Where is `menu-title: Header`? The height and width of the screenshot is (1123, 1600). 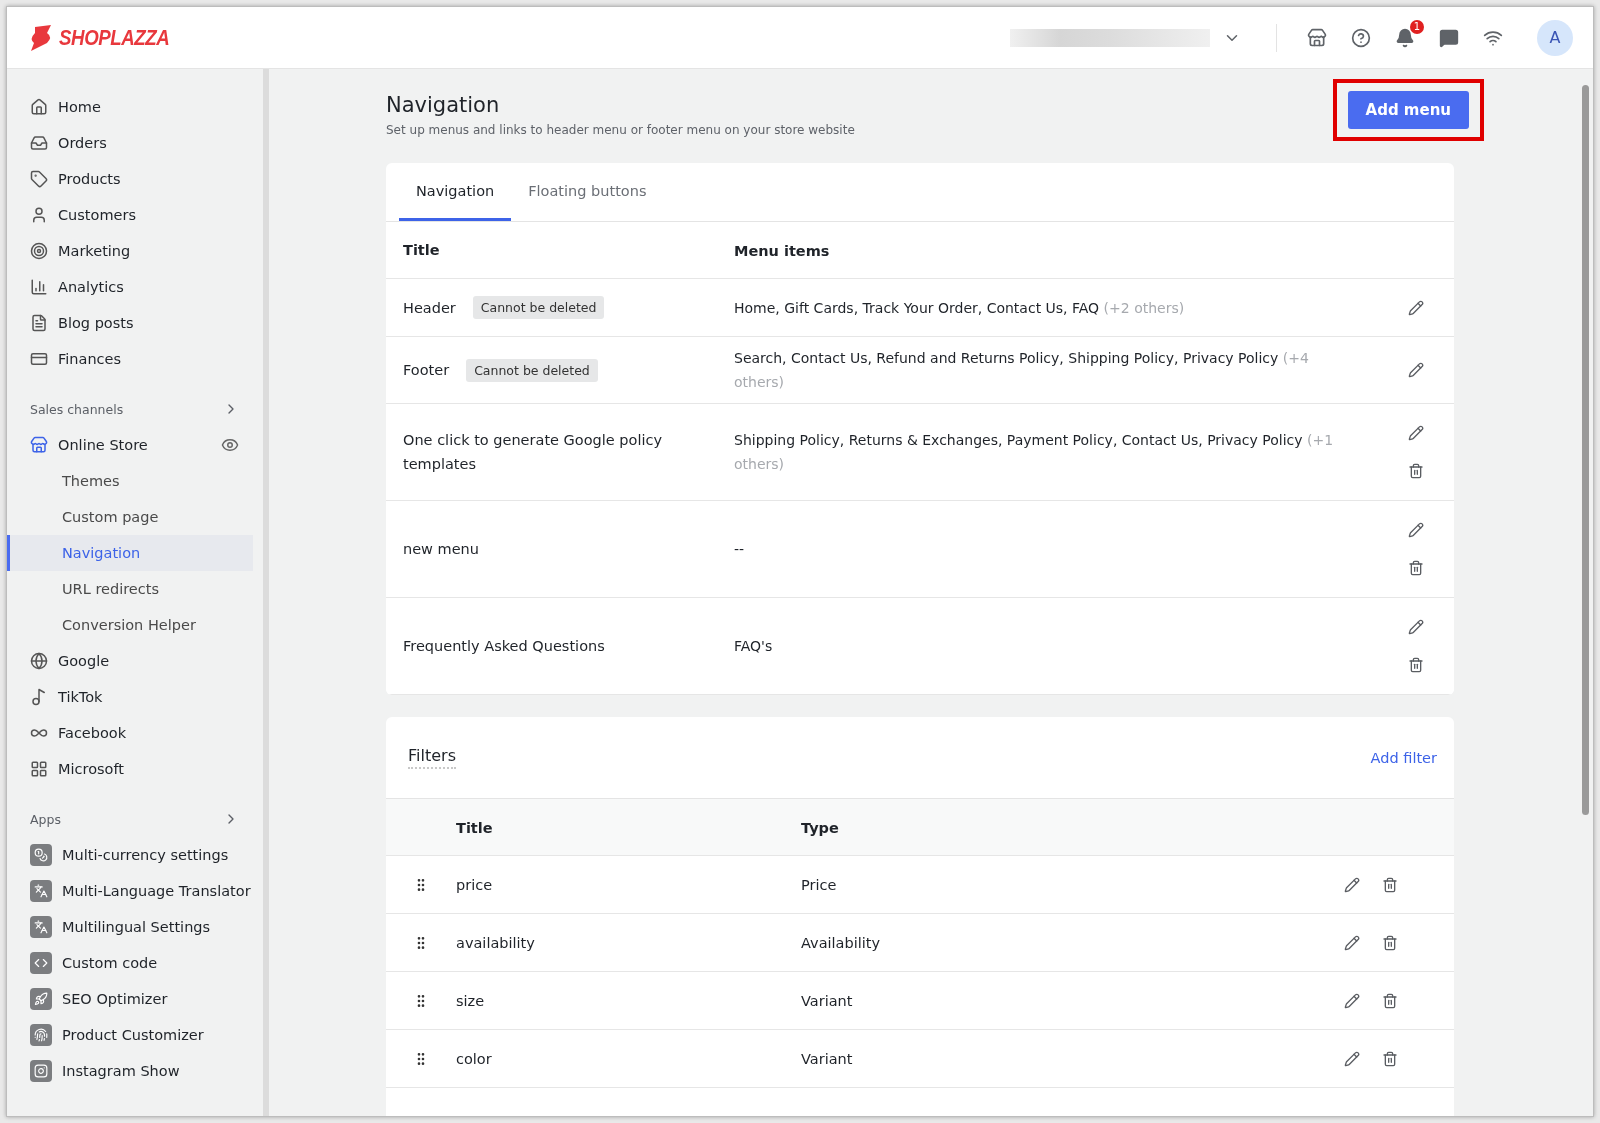
menu-title: Header is located at coordinates (429, 308).